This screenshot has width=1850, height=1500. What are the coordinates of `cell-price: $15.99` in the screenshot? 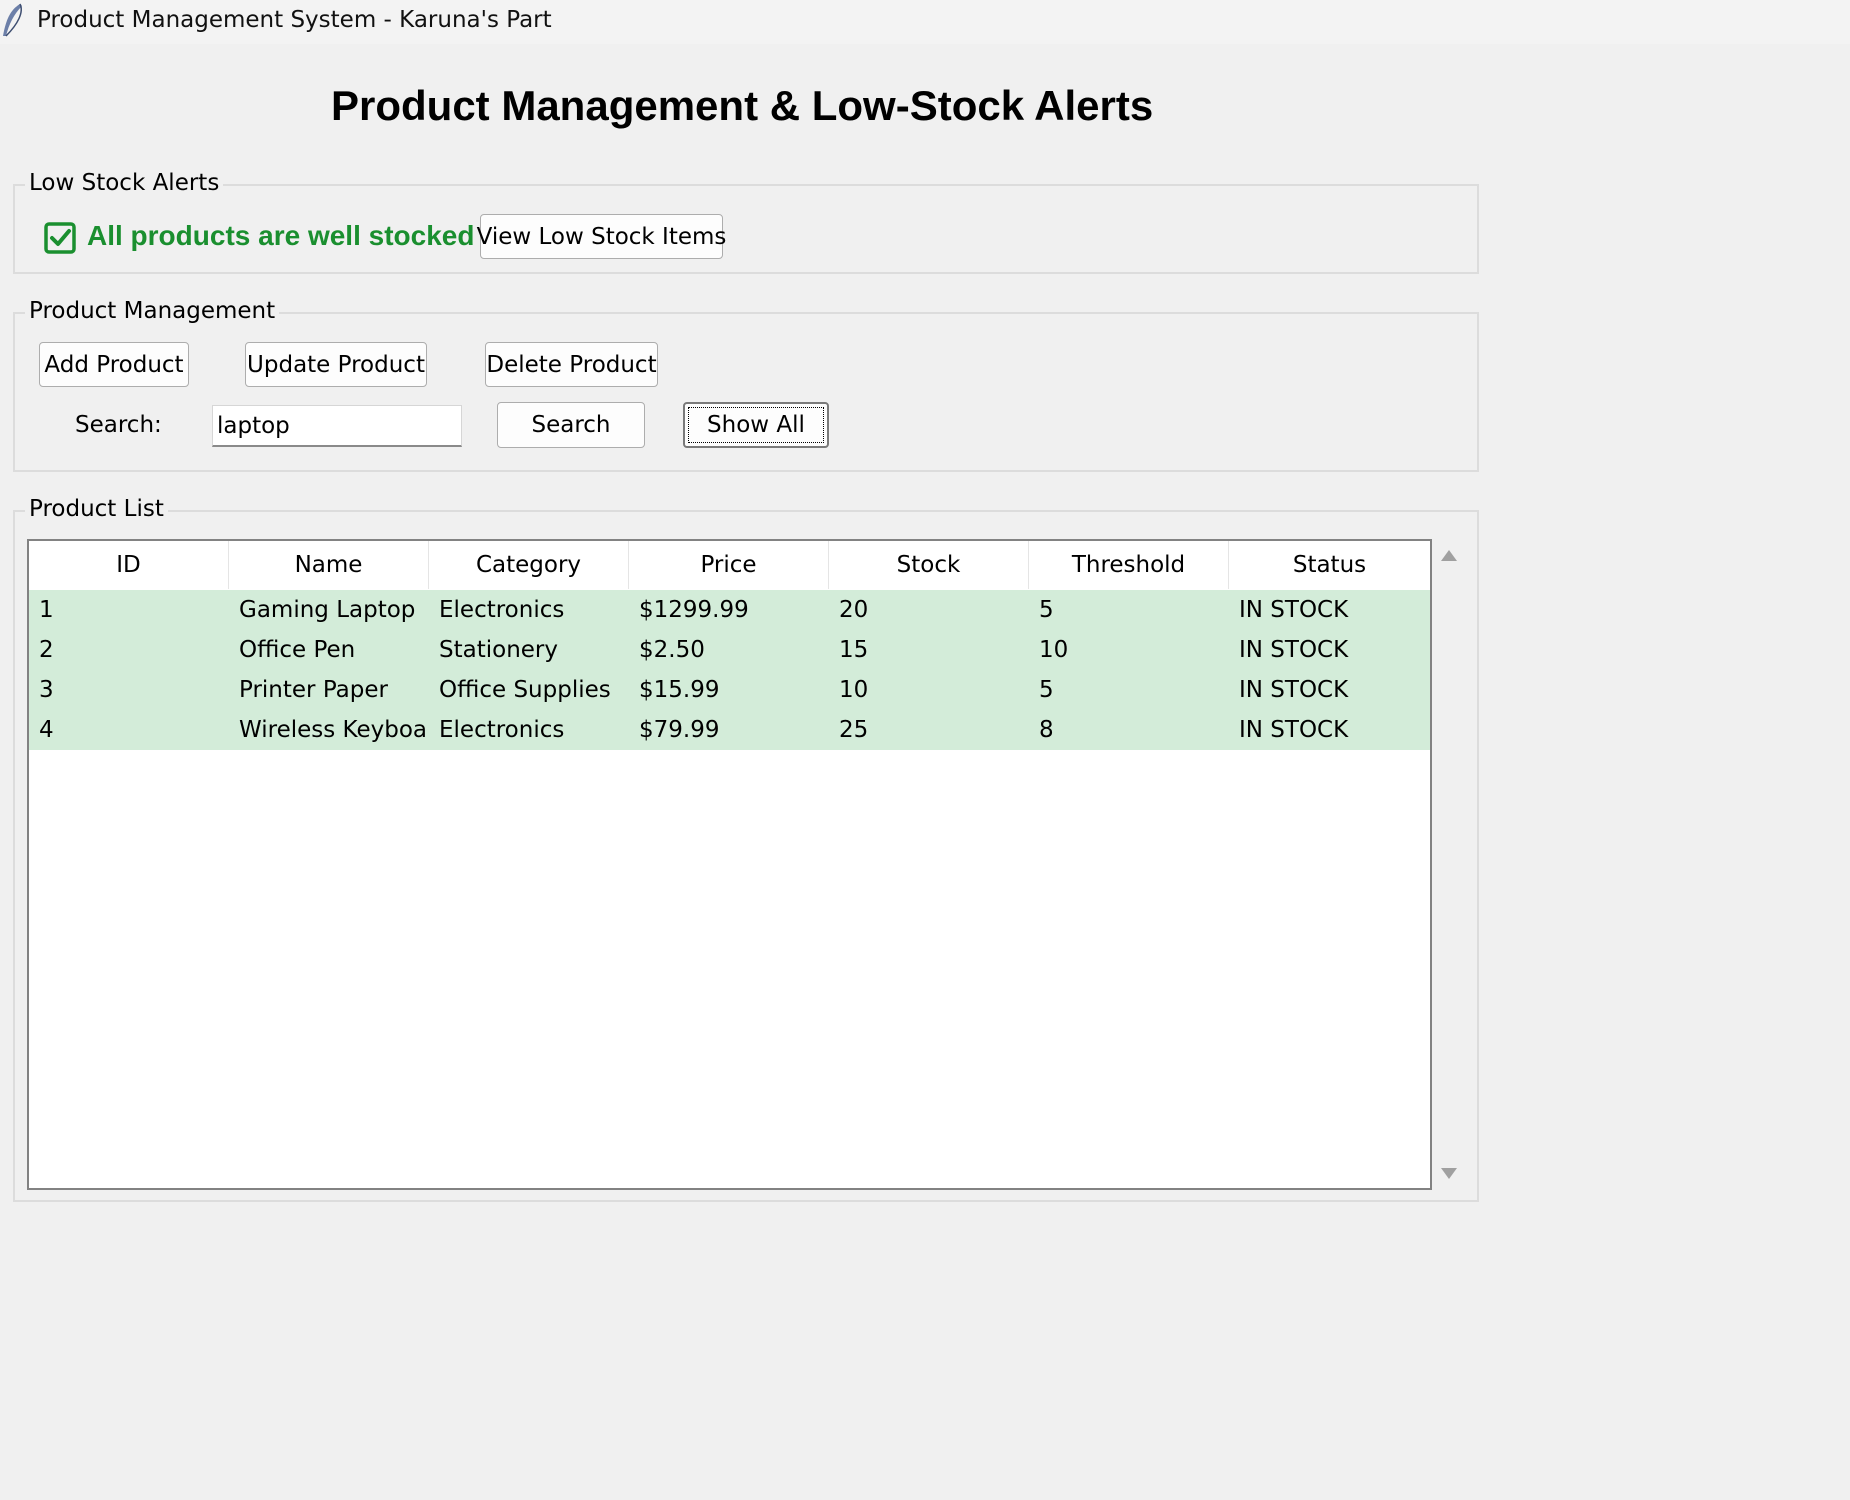 It's located at (679, 690).